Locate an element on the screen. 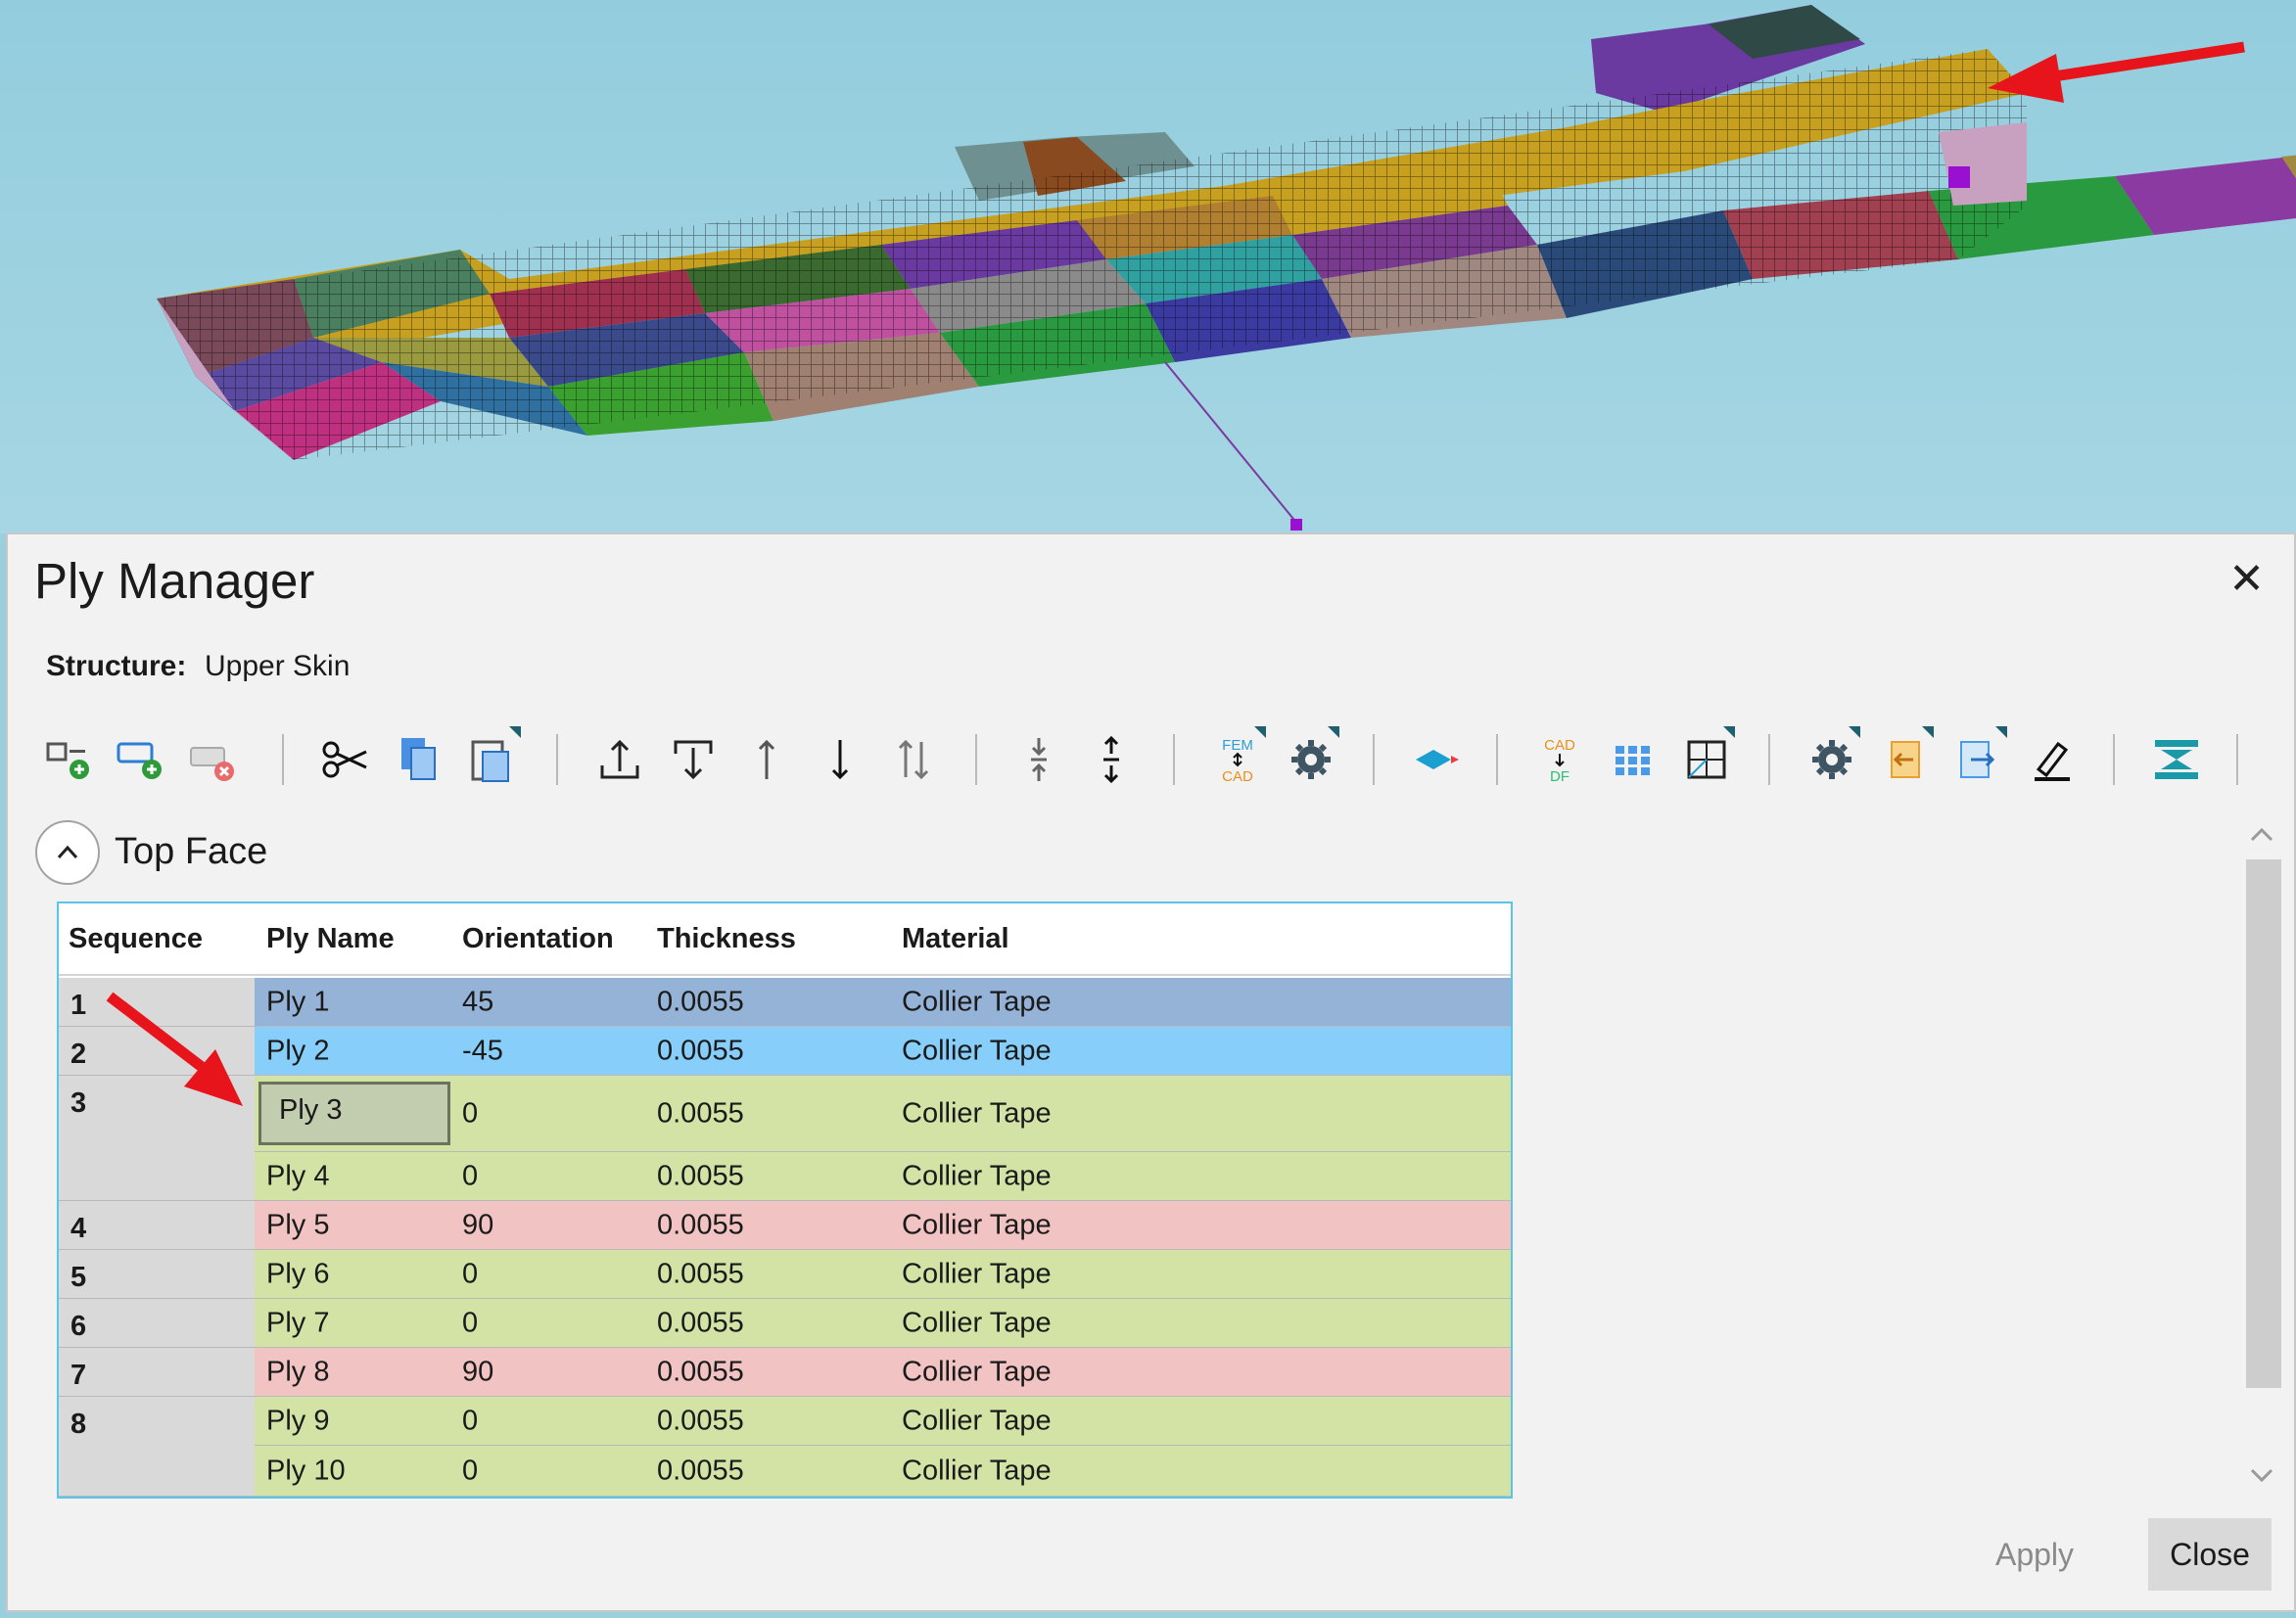 This screenshot has width=2296, height=1618. sequence-cell: 6 is located at coordinates (157, 1323).